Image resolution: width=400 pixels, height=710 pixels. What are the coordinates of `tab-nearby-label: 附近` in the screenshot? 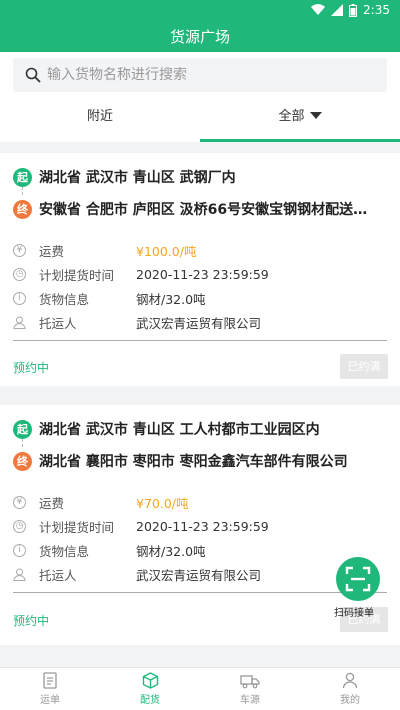 It's located at (99, 116).